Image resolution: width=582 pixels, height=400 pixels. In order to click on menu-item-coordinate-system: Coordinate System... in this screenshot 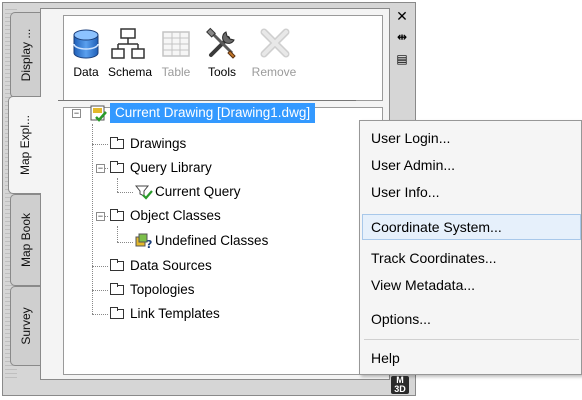, I will do `click(471, 227)`.